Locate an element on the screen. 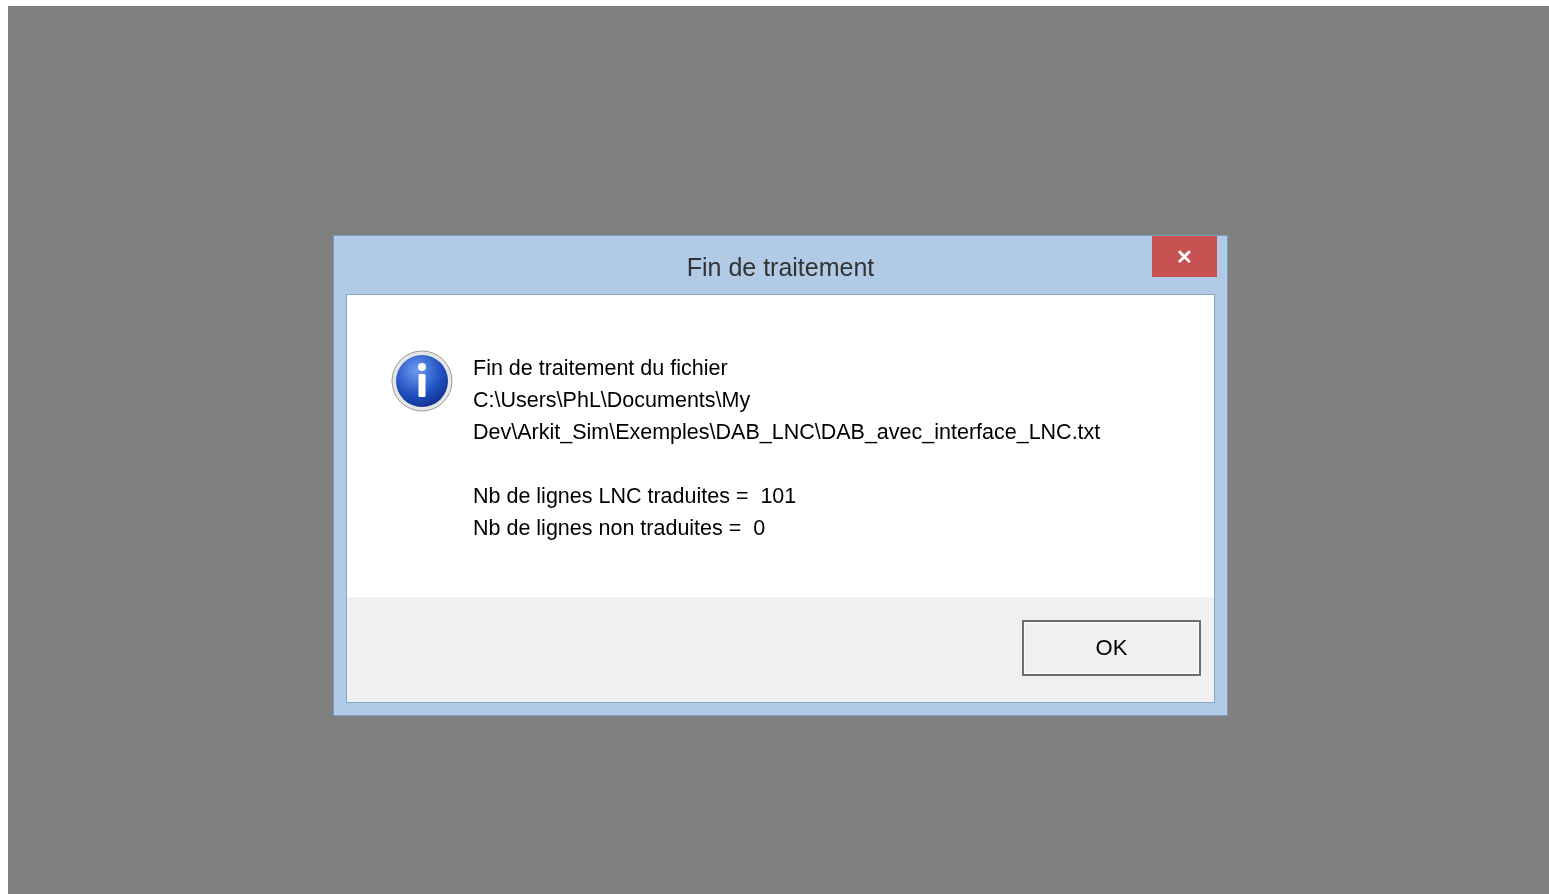 This screenshot has width=1549, height=894. message-text: C:\Users\PhL\Documents\My is located at coordinates (612, 400).